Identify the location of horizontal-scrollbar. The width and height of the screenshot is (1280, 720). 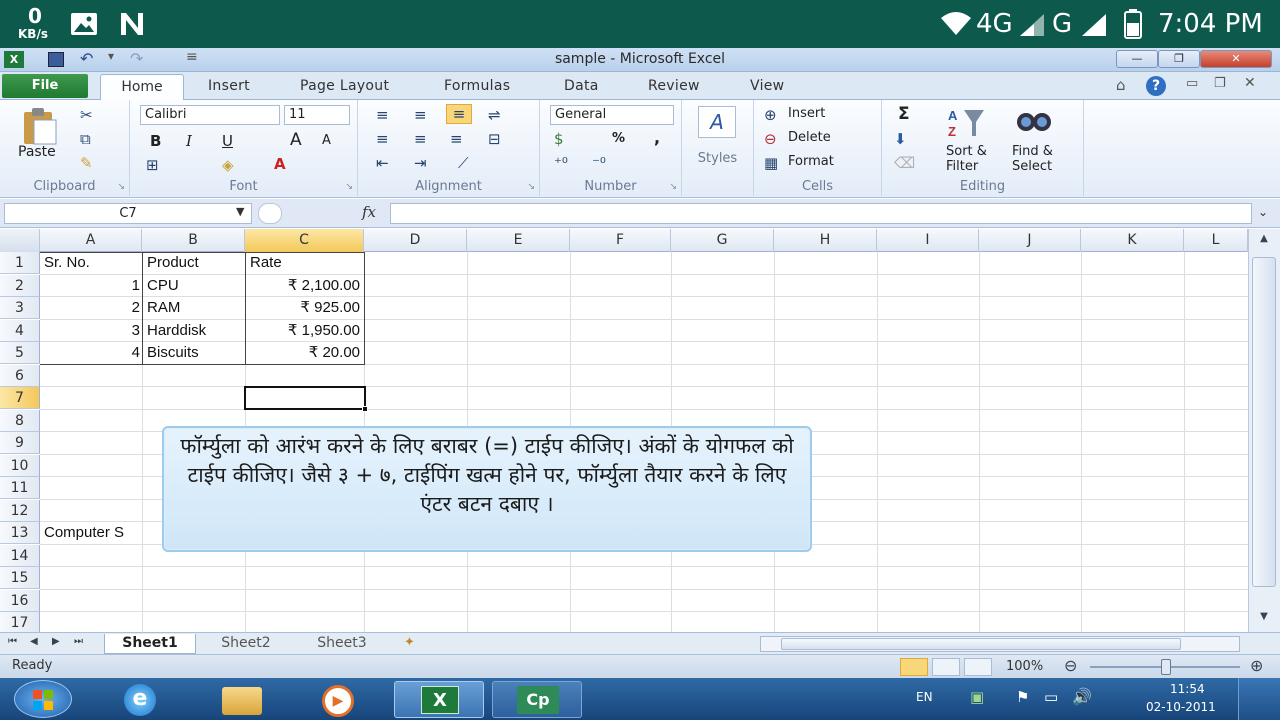
(1000, 644).